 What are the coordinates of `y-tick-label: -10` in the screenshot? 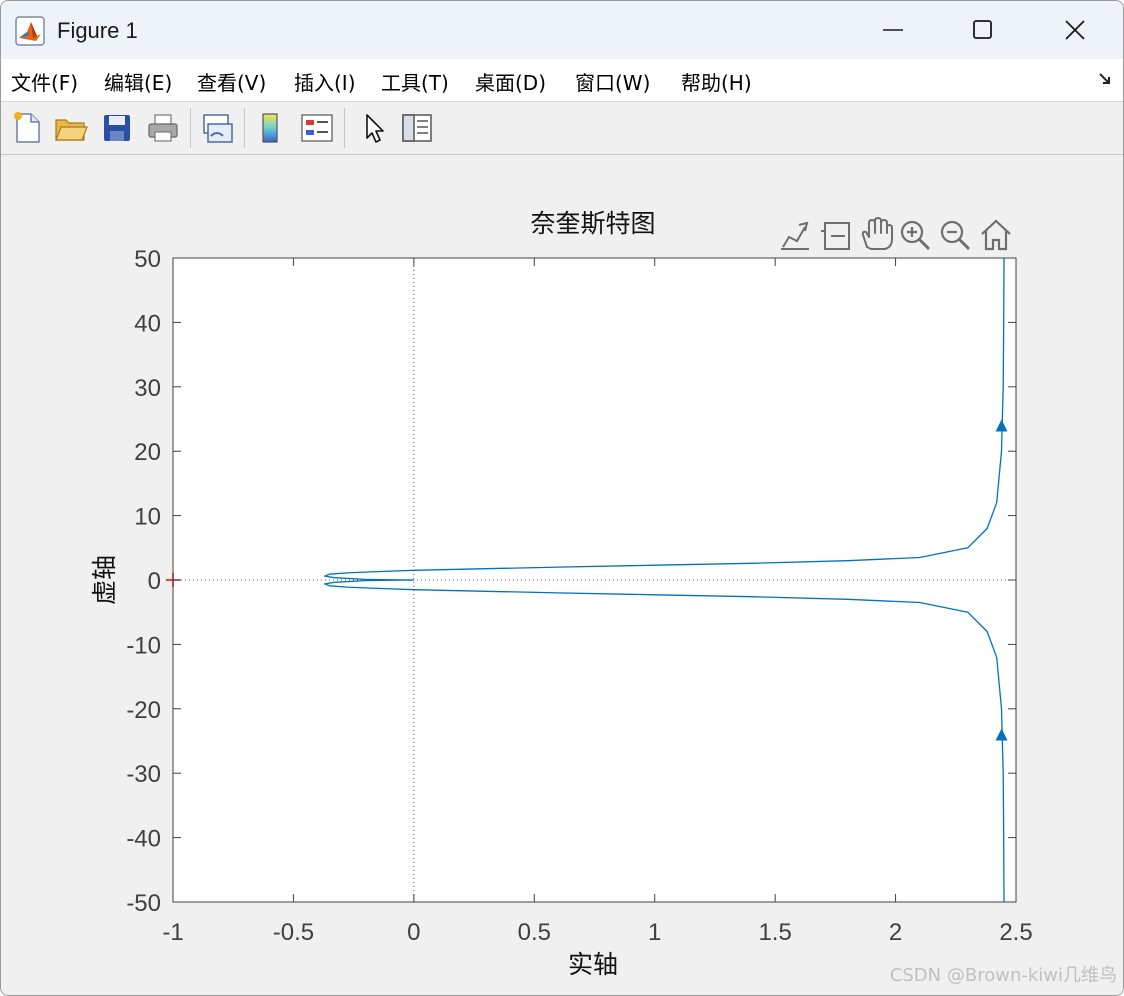 It's located at (143, 645).